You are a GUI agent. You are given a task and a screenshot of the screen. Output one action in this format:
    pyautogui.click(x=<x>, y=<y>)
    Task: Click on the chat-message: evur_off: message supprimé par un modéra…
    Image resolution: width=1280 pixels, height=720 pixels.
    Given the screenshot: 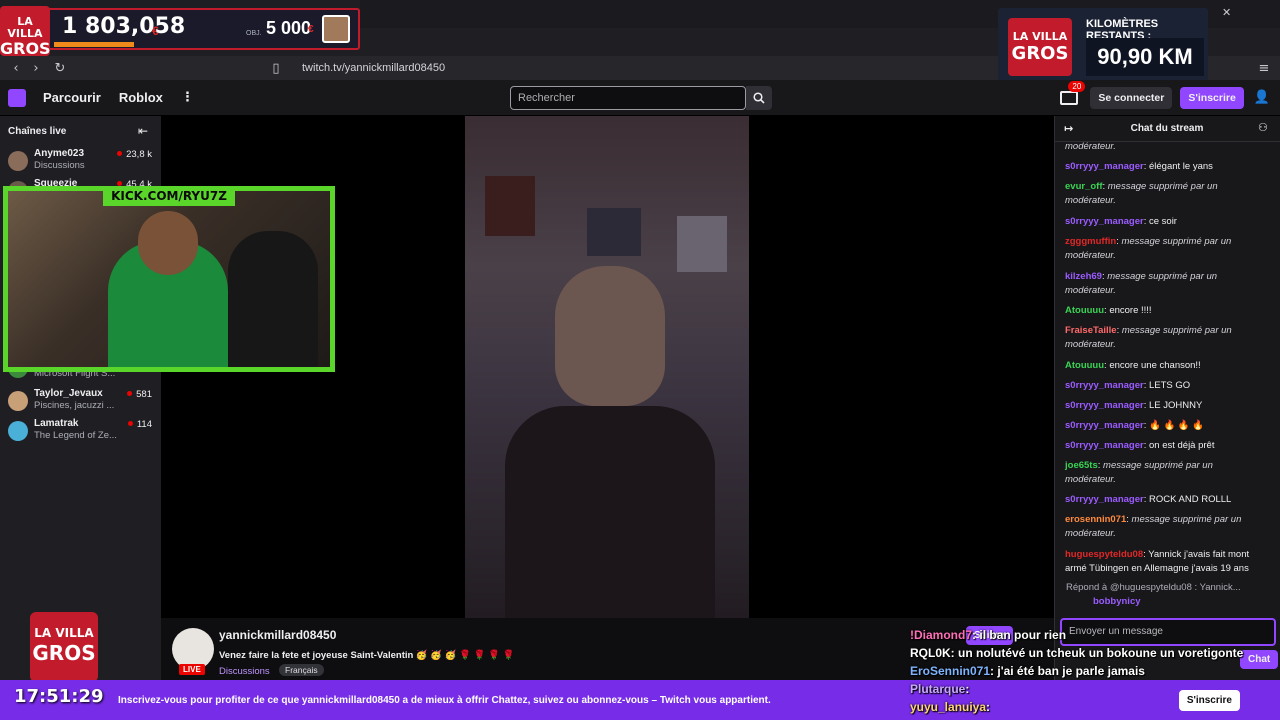 What is the action you would take?
    pyautogui.click(x=1165, y=194)
    